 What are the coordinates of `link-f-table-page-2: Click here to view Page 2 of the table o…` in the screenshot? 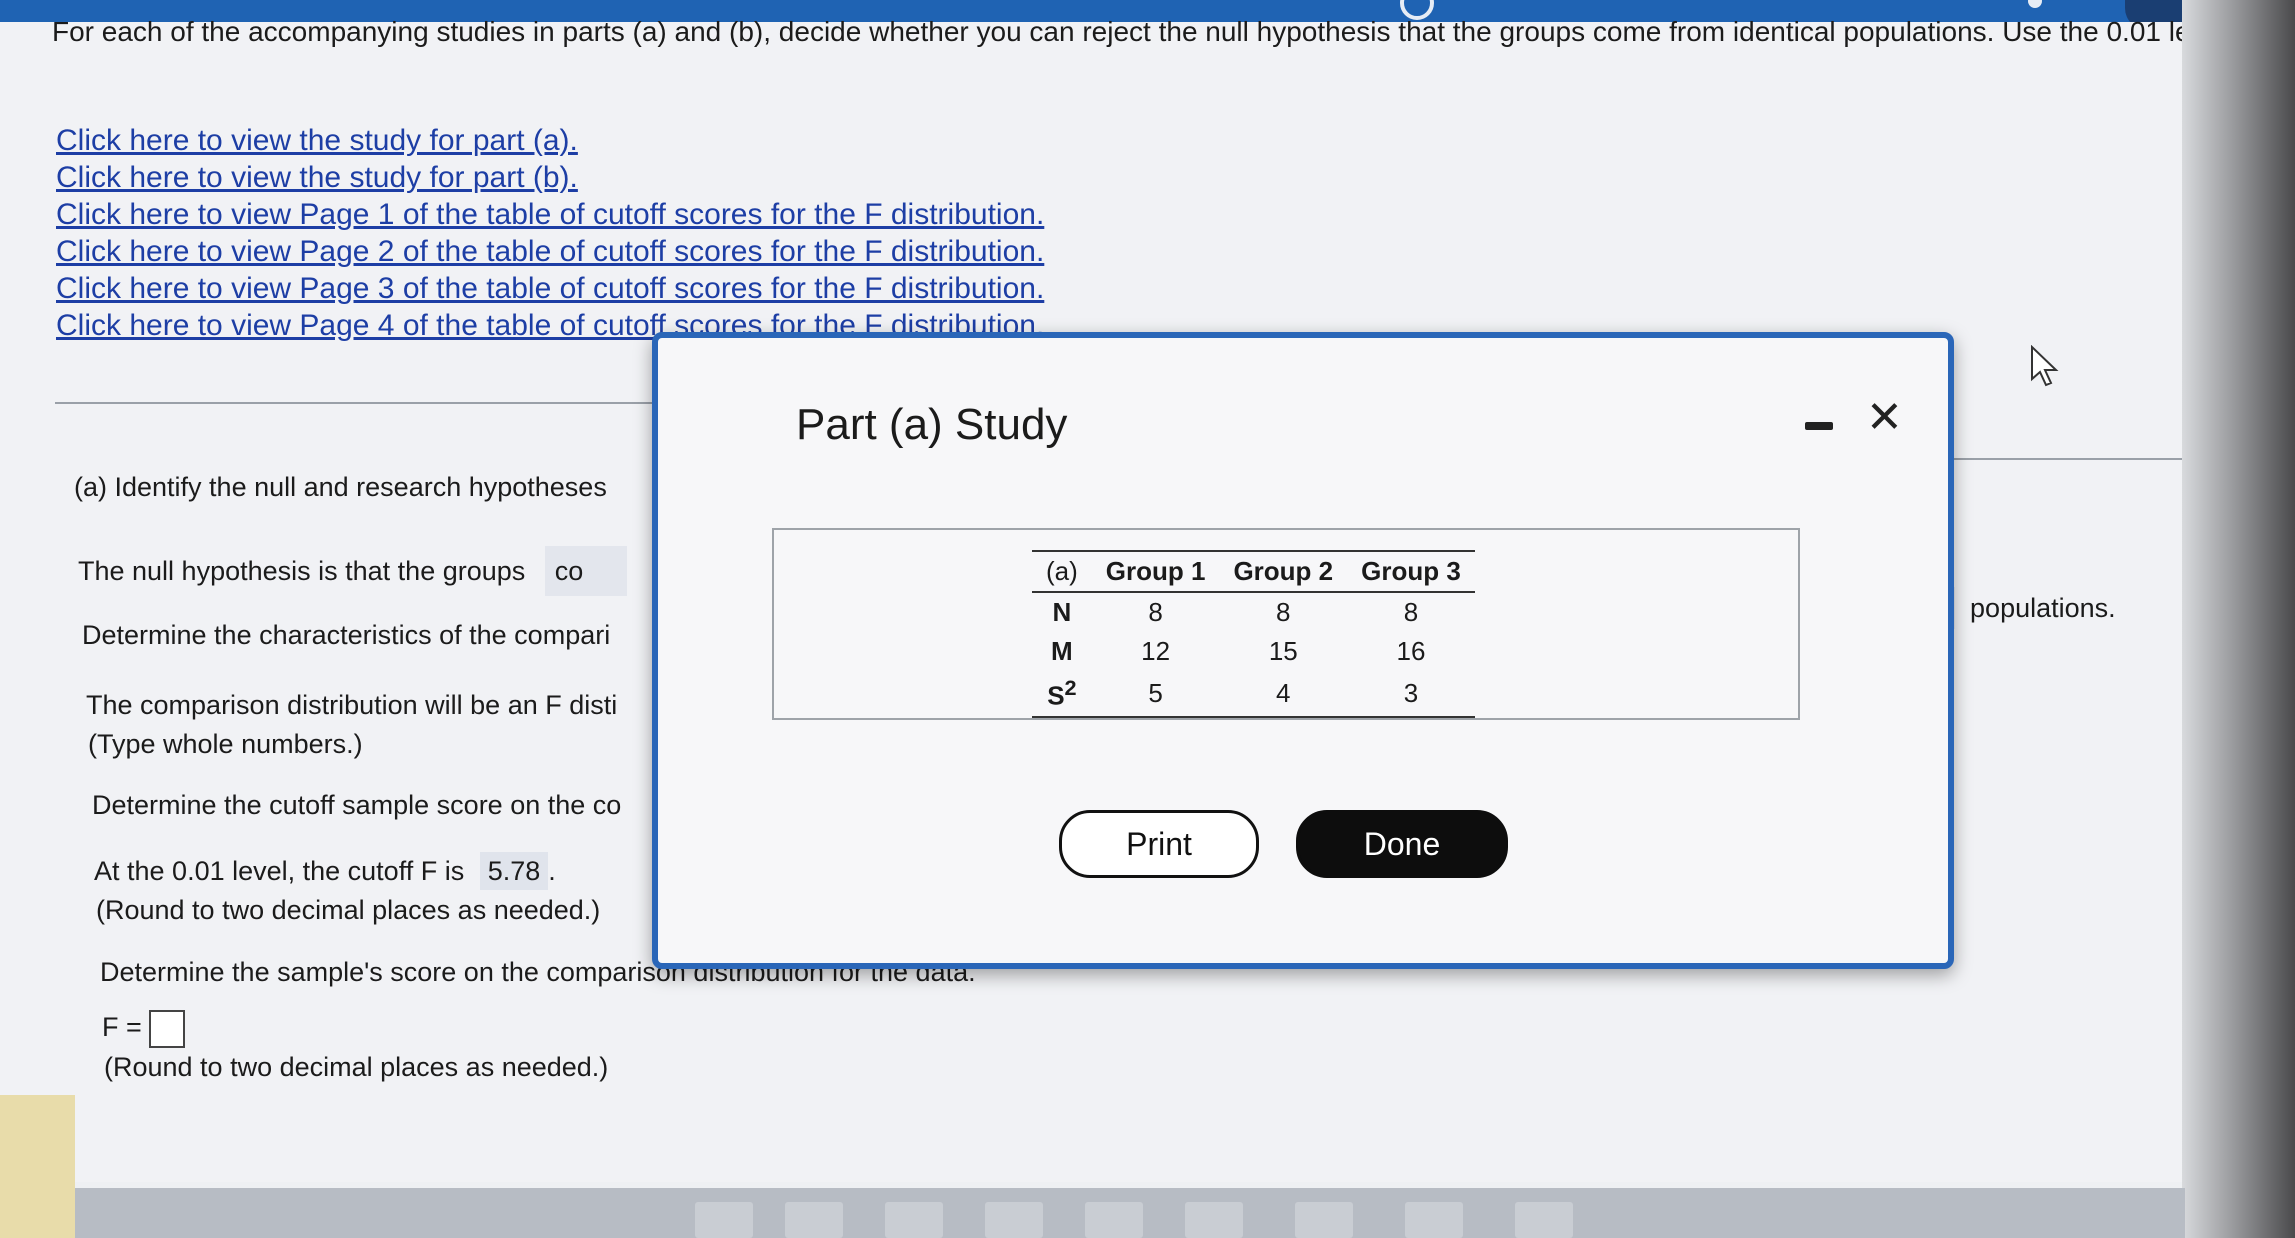 It's located at (550, 251).